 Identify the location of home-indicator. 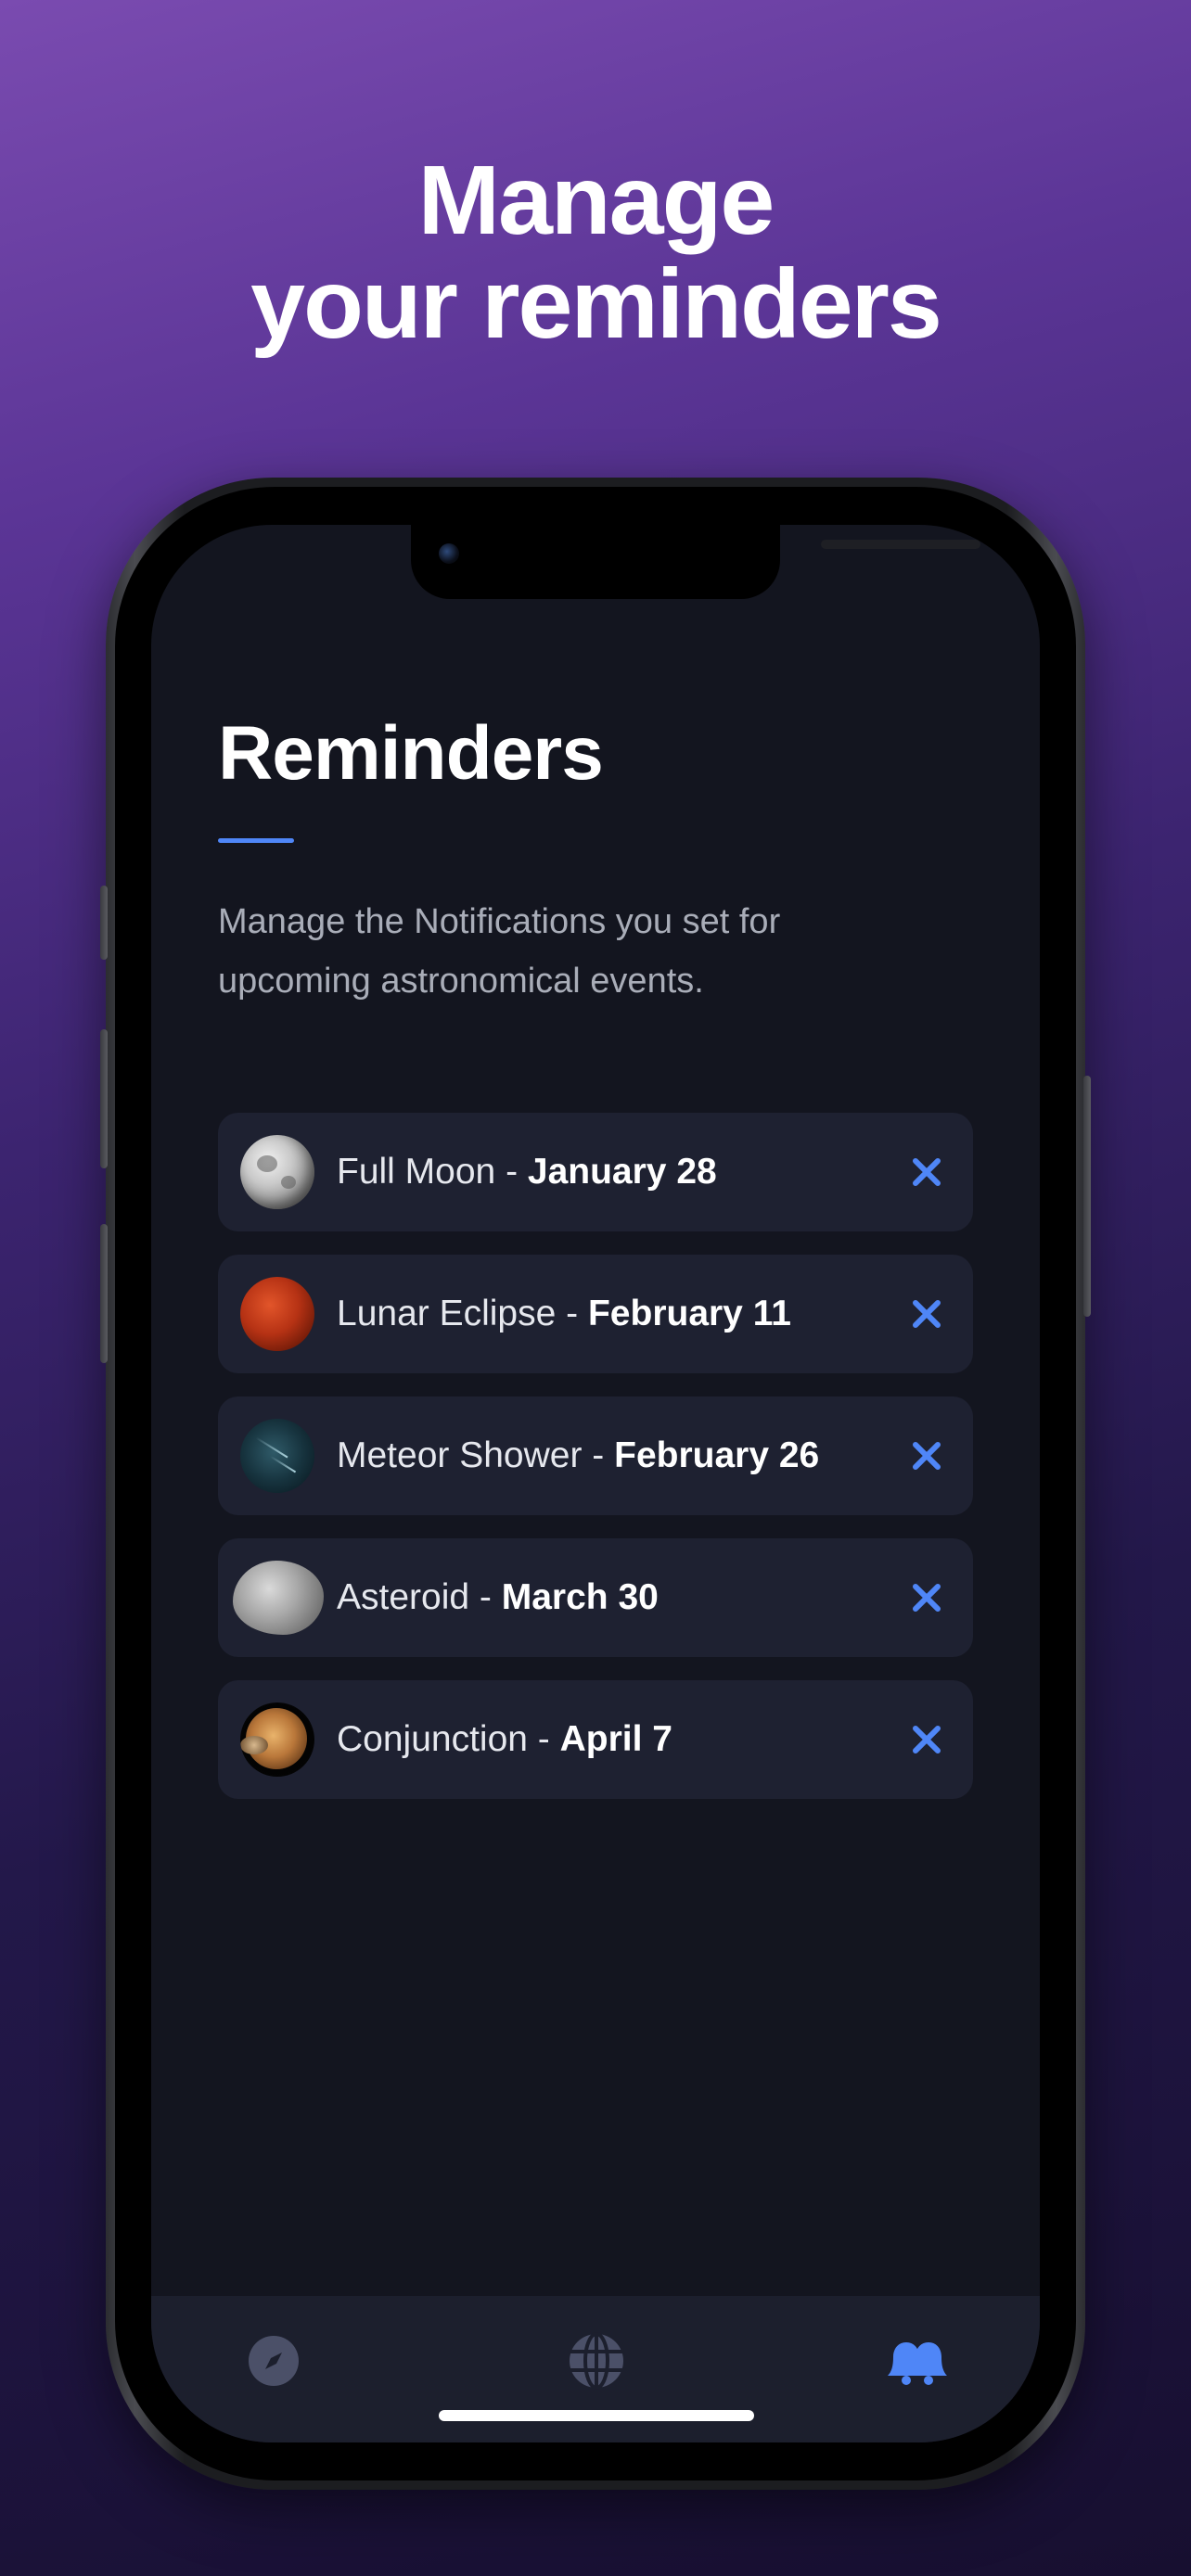
(597, 2415).